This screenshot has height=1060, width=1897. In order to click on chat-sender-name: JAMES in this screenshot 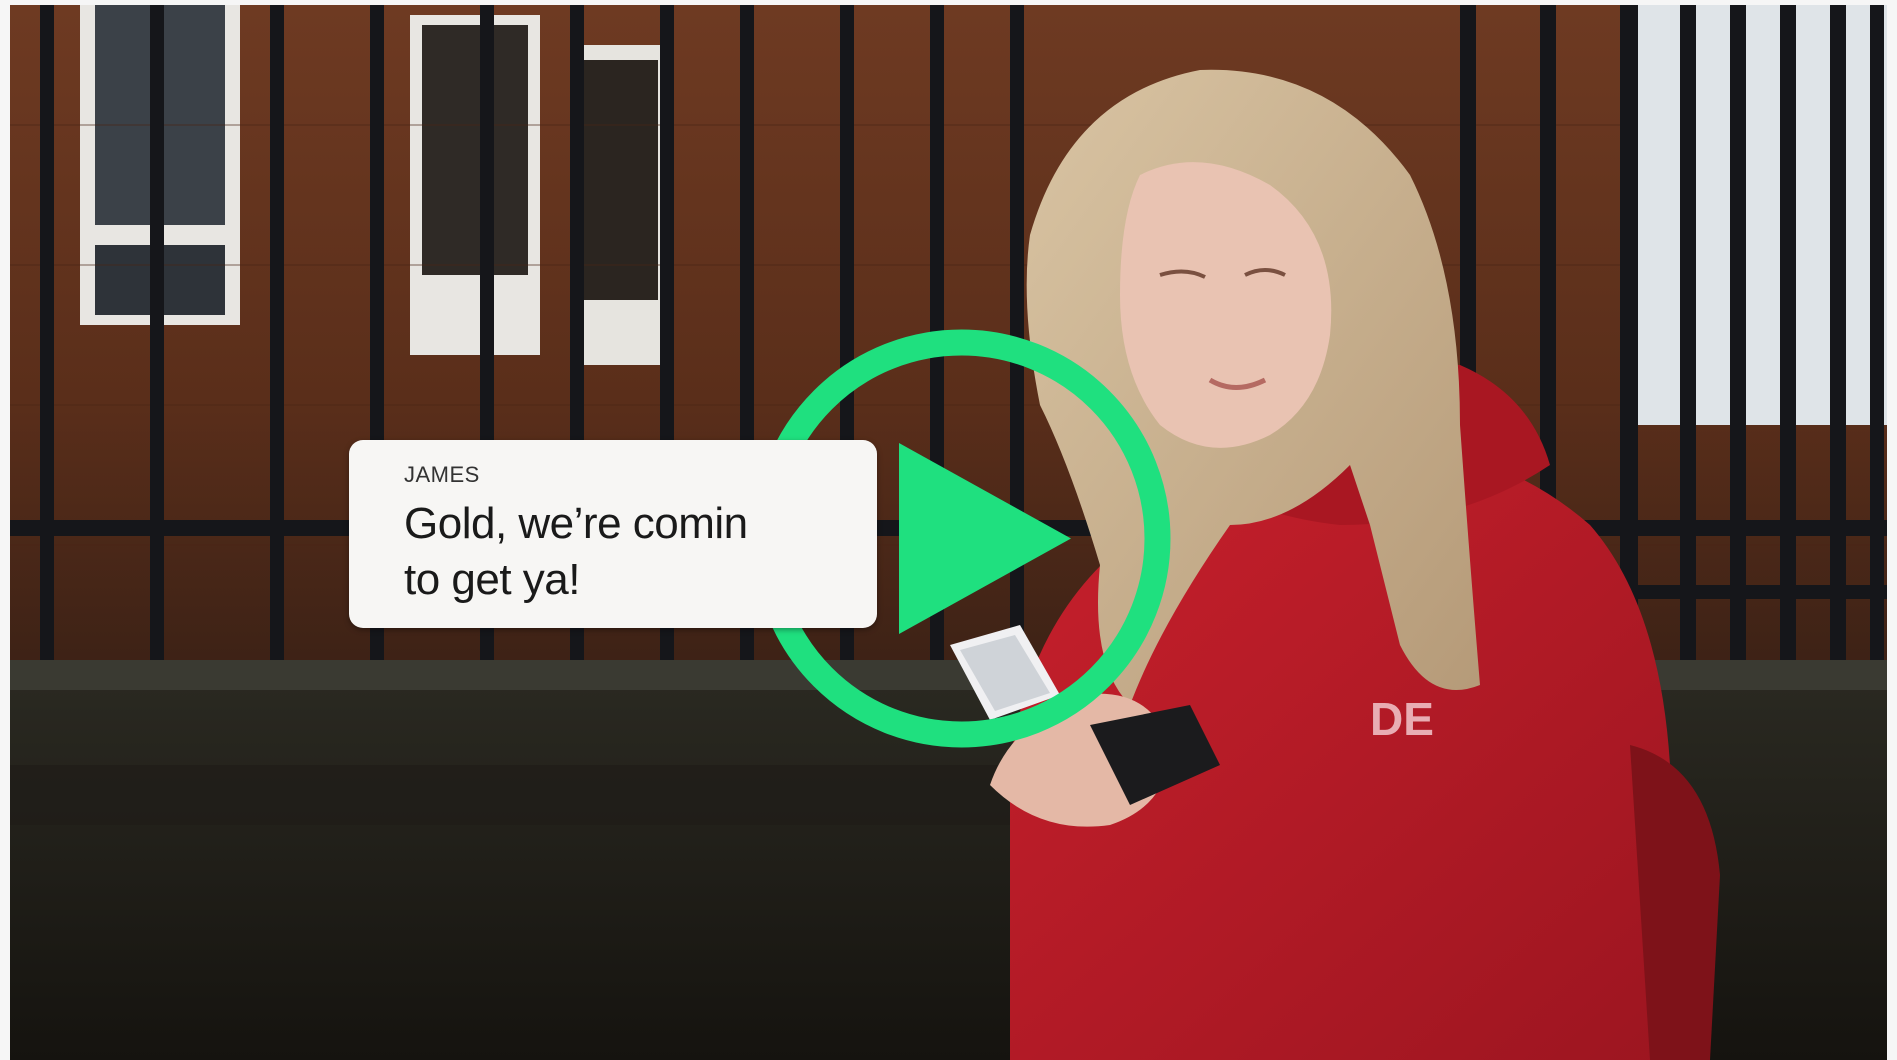, I will do `click(442, 474)`.